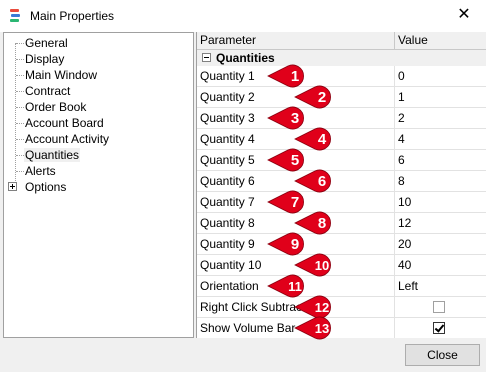 This screenshot has height=372, width=486. Describe the element at coordinates (322, 181) in the screenshot. I see `annotation-number: 6` at that location.